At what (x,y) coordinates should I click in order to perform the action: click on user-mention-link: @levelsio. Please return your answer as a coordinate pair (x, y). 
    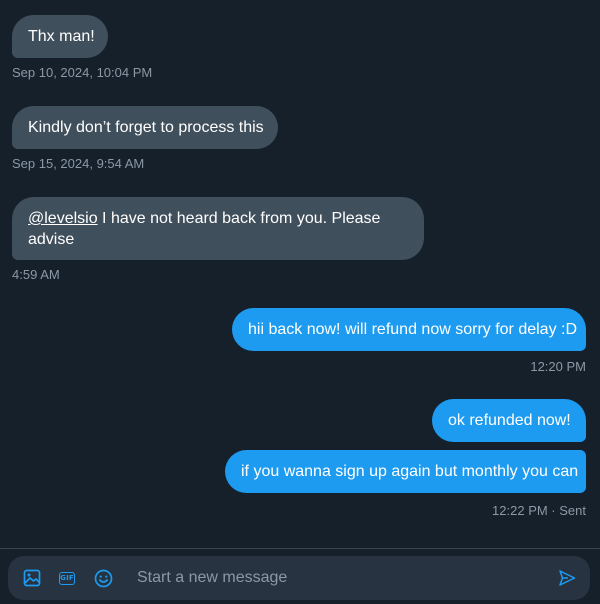
    Looking at the image, I should click on (63, 218).